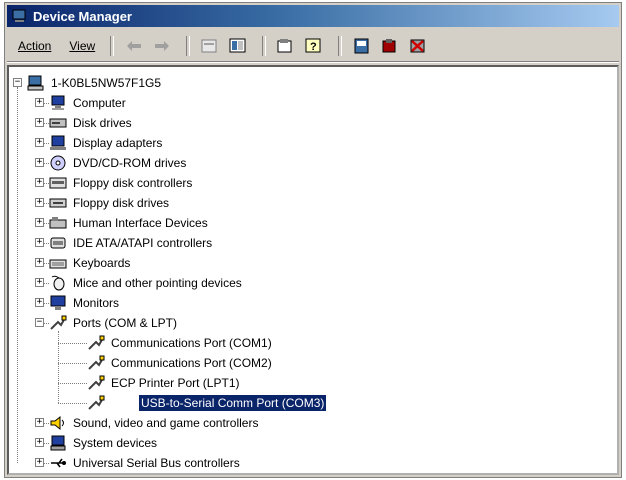 The image size is (626, 480). Describe the element at coordinates (58, 183) in the screenshot. I see `floppy-controller-icon` at that location.